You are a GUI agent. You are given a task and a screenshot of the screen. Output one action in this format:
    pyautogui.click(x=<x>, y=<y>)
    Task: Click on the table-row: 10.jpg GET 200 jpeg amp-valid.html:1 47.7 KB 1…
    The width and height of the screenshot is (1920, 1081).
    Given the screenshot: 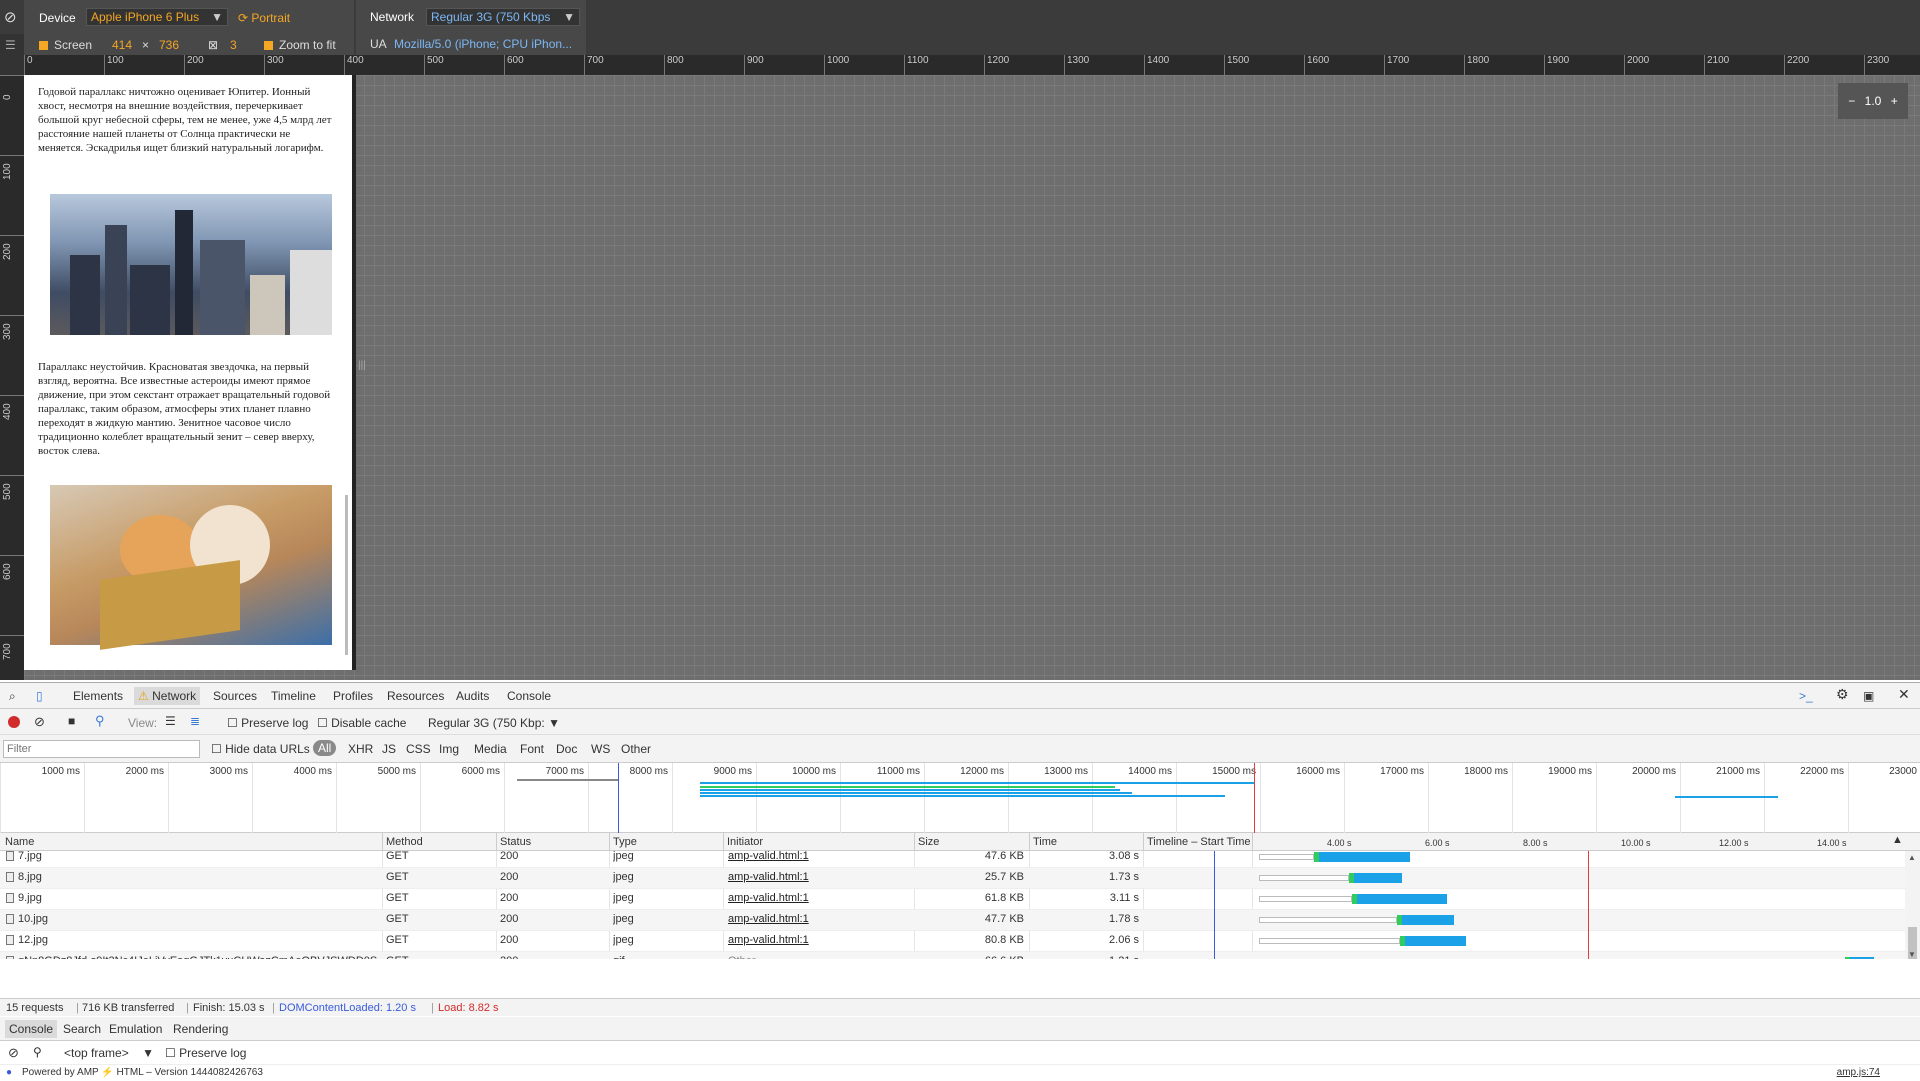 What is the action you would take?
    pyautogui.click(x=952, y=920)
    